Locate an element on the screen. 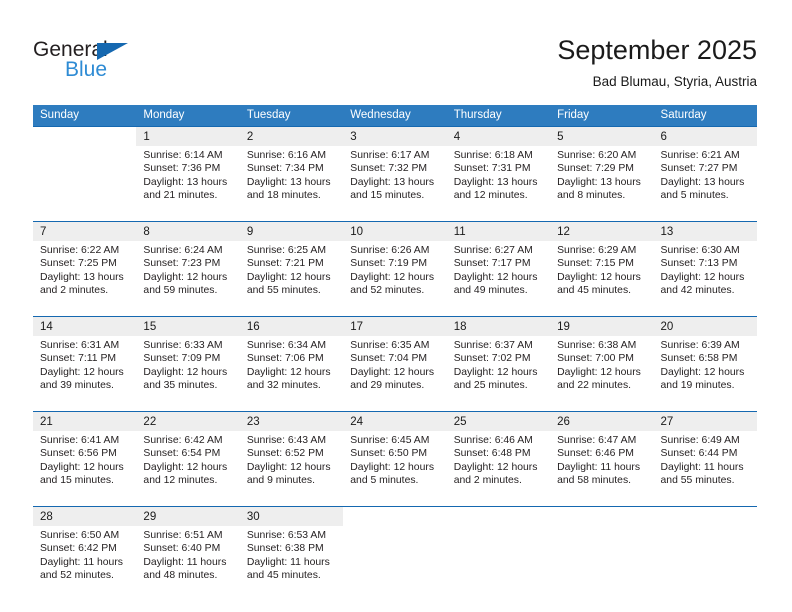 The height and width of the screenshot is (612, 792). sunset-text: Sunset: 7:06 PM is located at coordinates (285, 359).